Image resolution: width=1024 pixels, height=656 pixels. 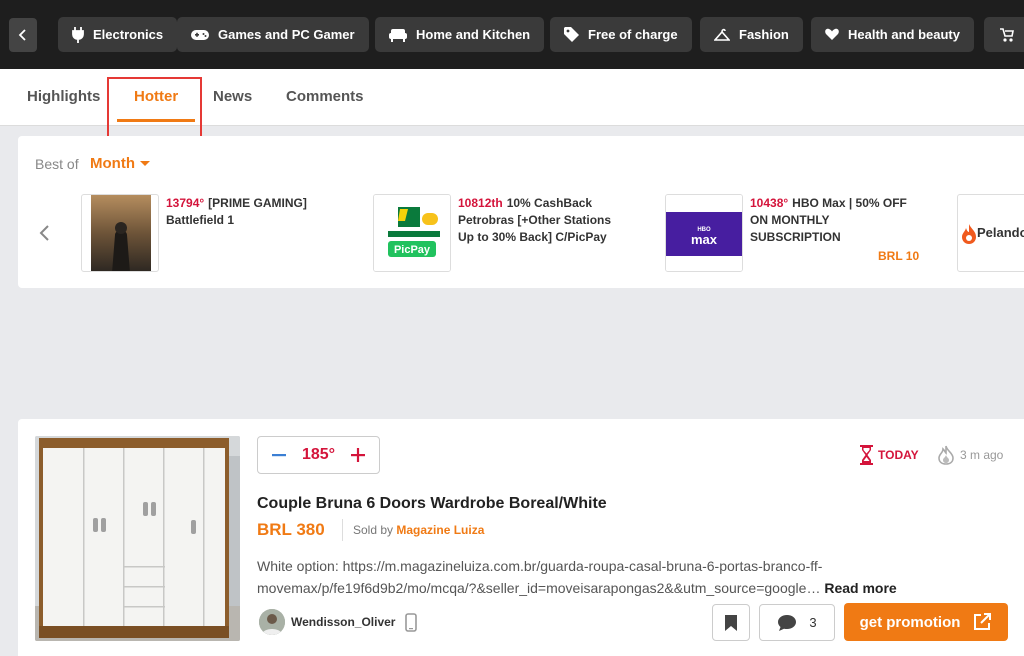 I want to click on sofa-icon, so click(x=398, y=35).